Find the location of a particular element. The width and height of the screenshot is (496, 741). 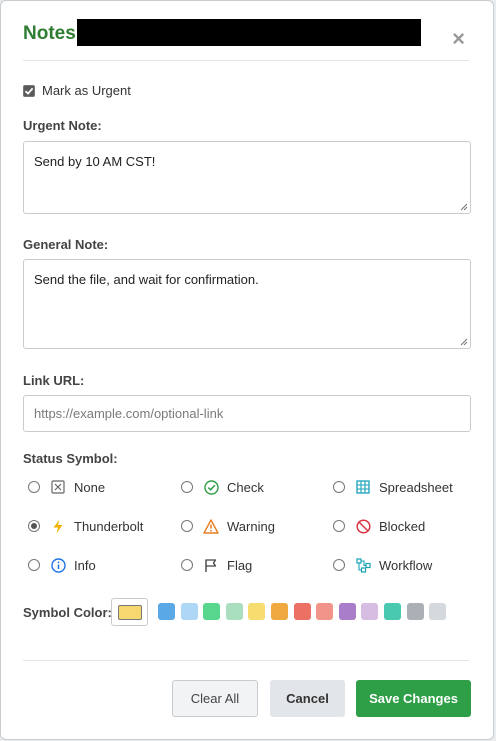

urgent-note-text: Send by 10 AM CST! is located at coordinates (95, 161).